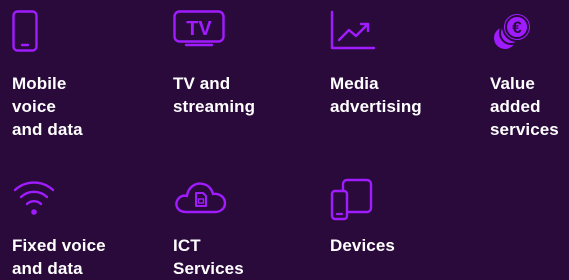  What do you see at coordinates (214, 95) in the screenshot?
I see `tile-label: TV and streaming` at bounding box center [214, 95].